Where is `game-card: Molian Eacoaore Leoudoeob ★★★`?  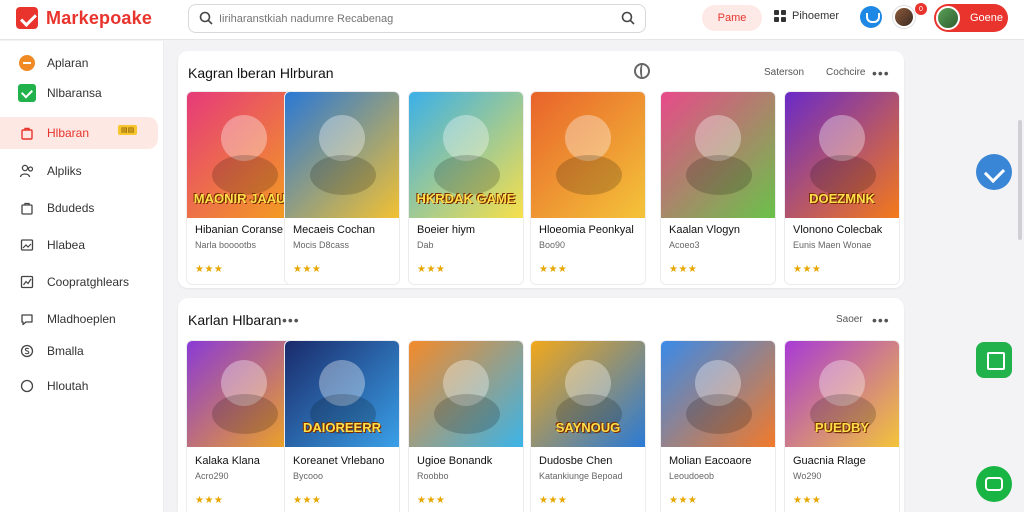 game-card: Molian Eacoaore Leoudoeob ★★★ is located at coordinates (718, 426).